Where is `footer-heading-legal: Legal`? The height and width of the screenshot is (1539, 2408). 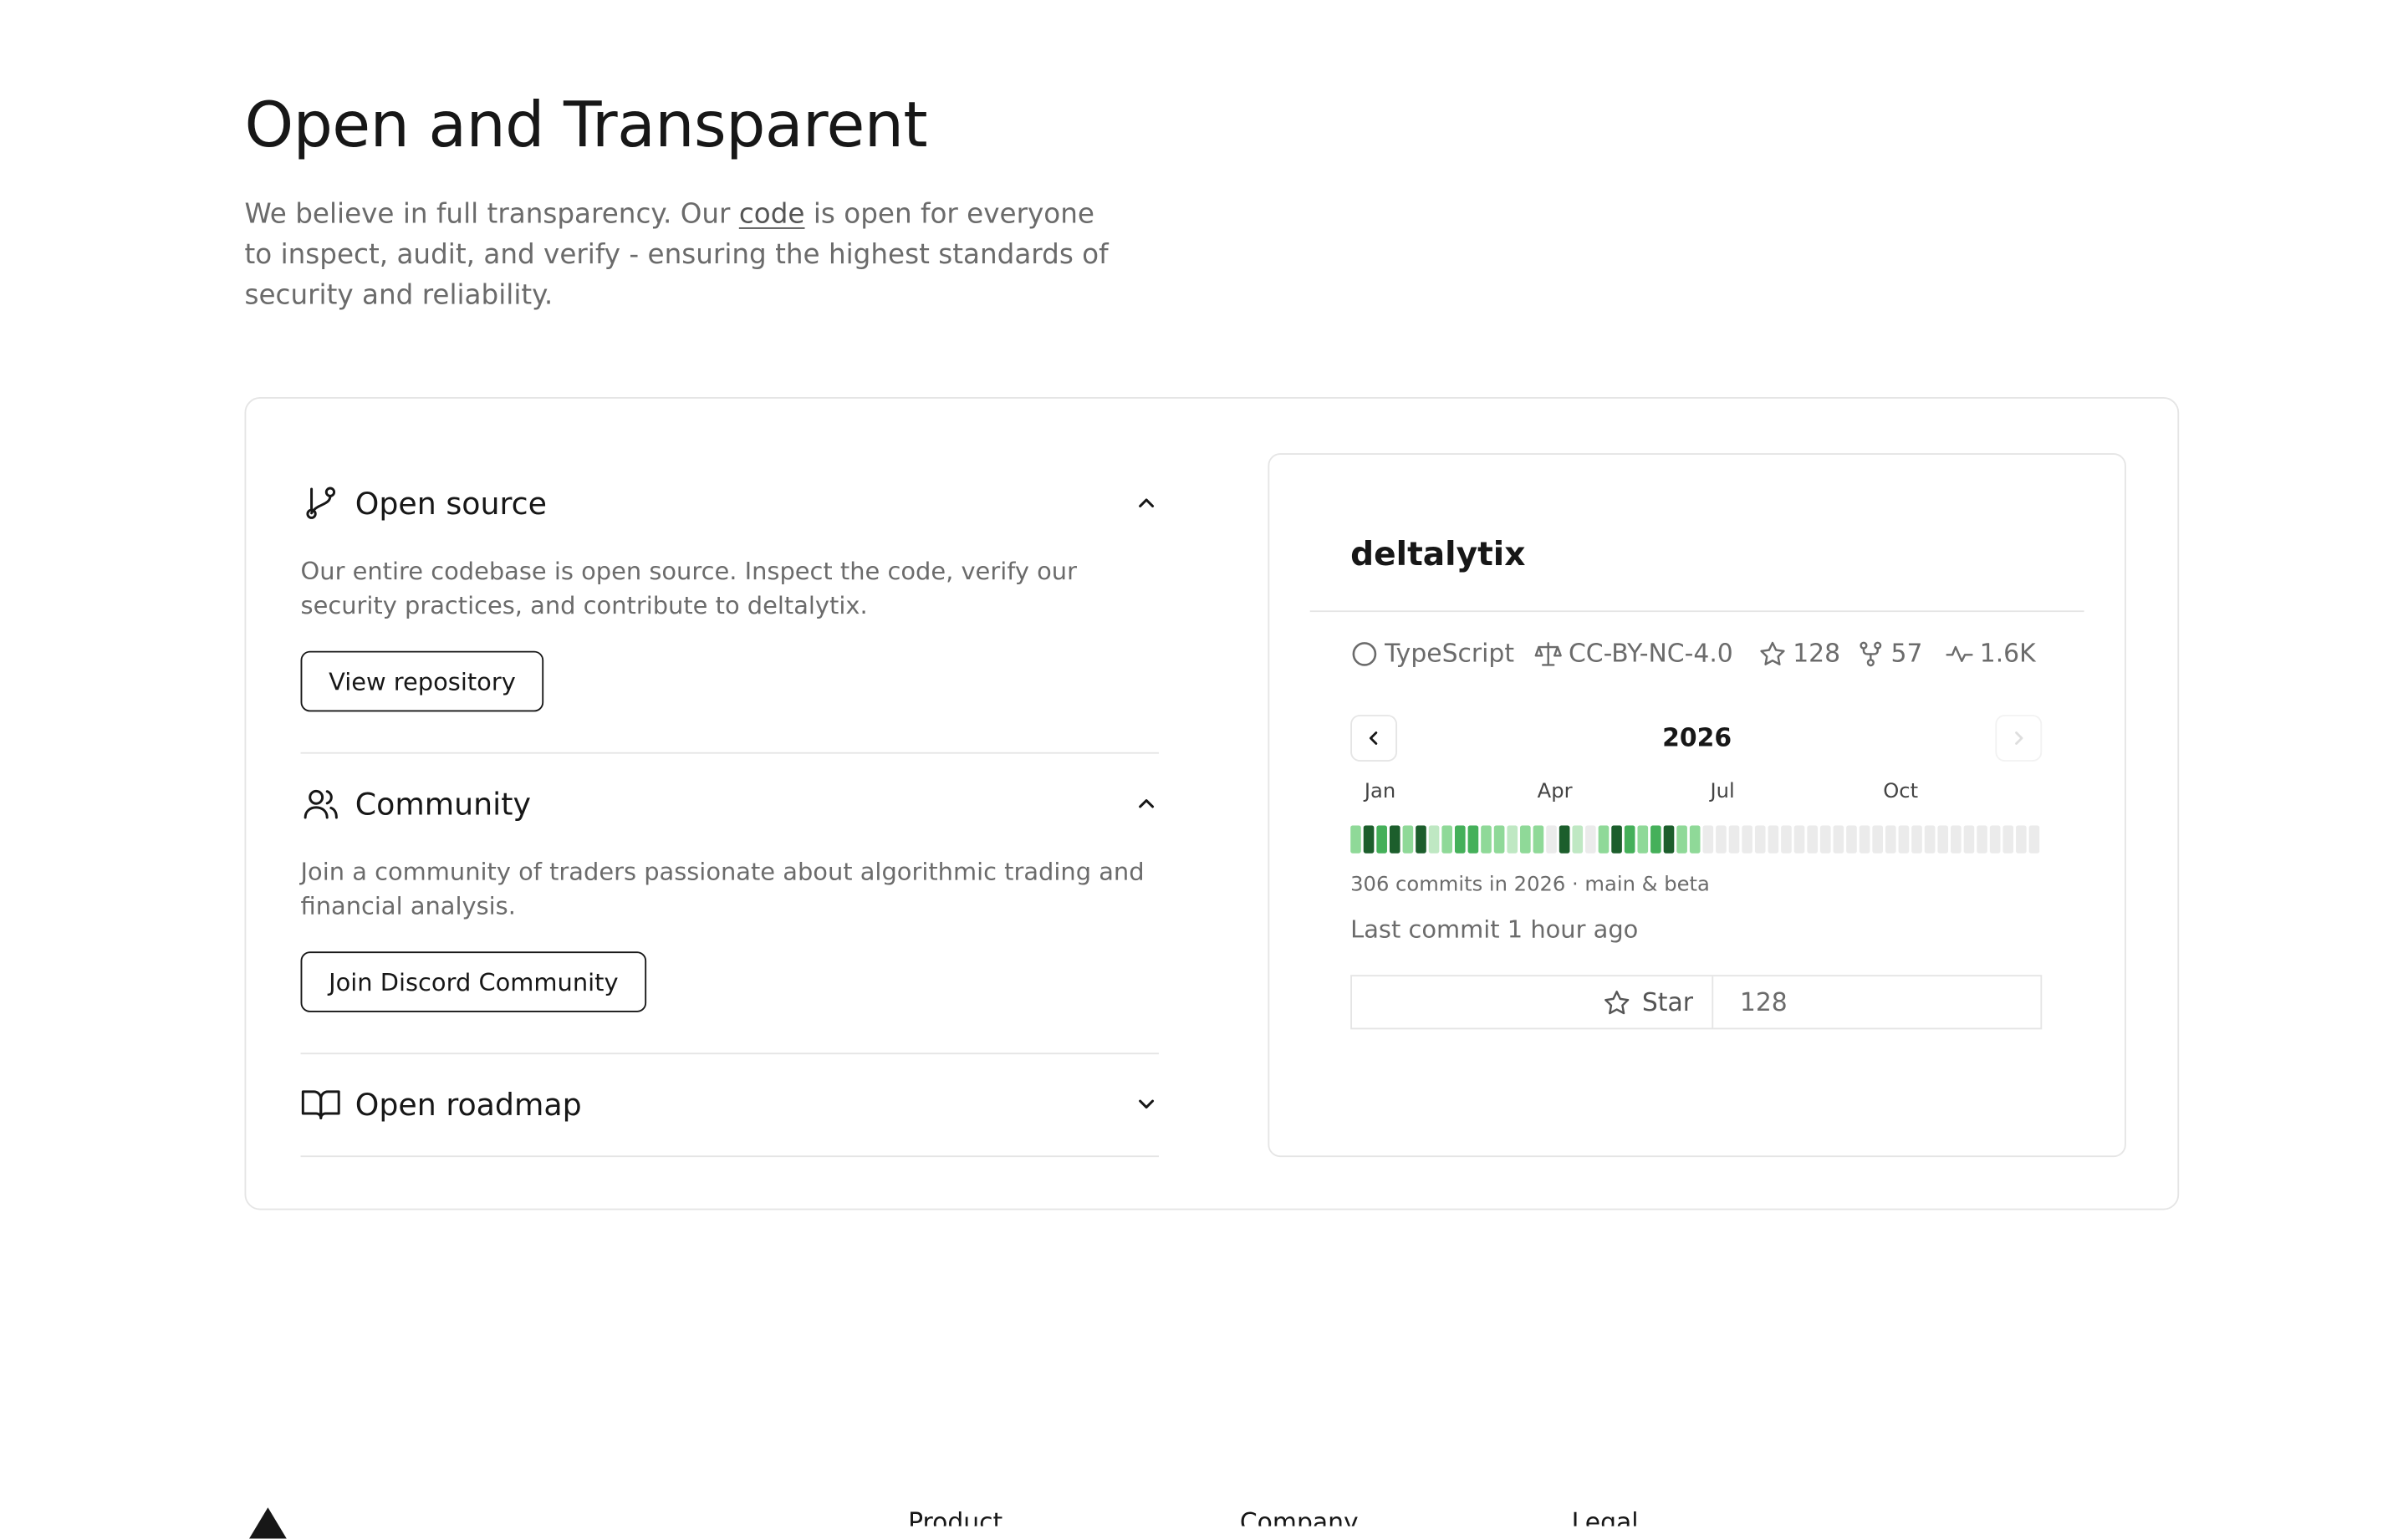 footer-heading-legal: Legal is located at coordinates (1605, 1516).